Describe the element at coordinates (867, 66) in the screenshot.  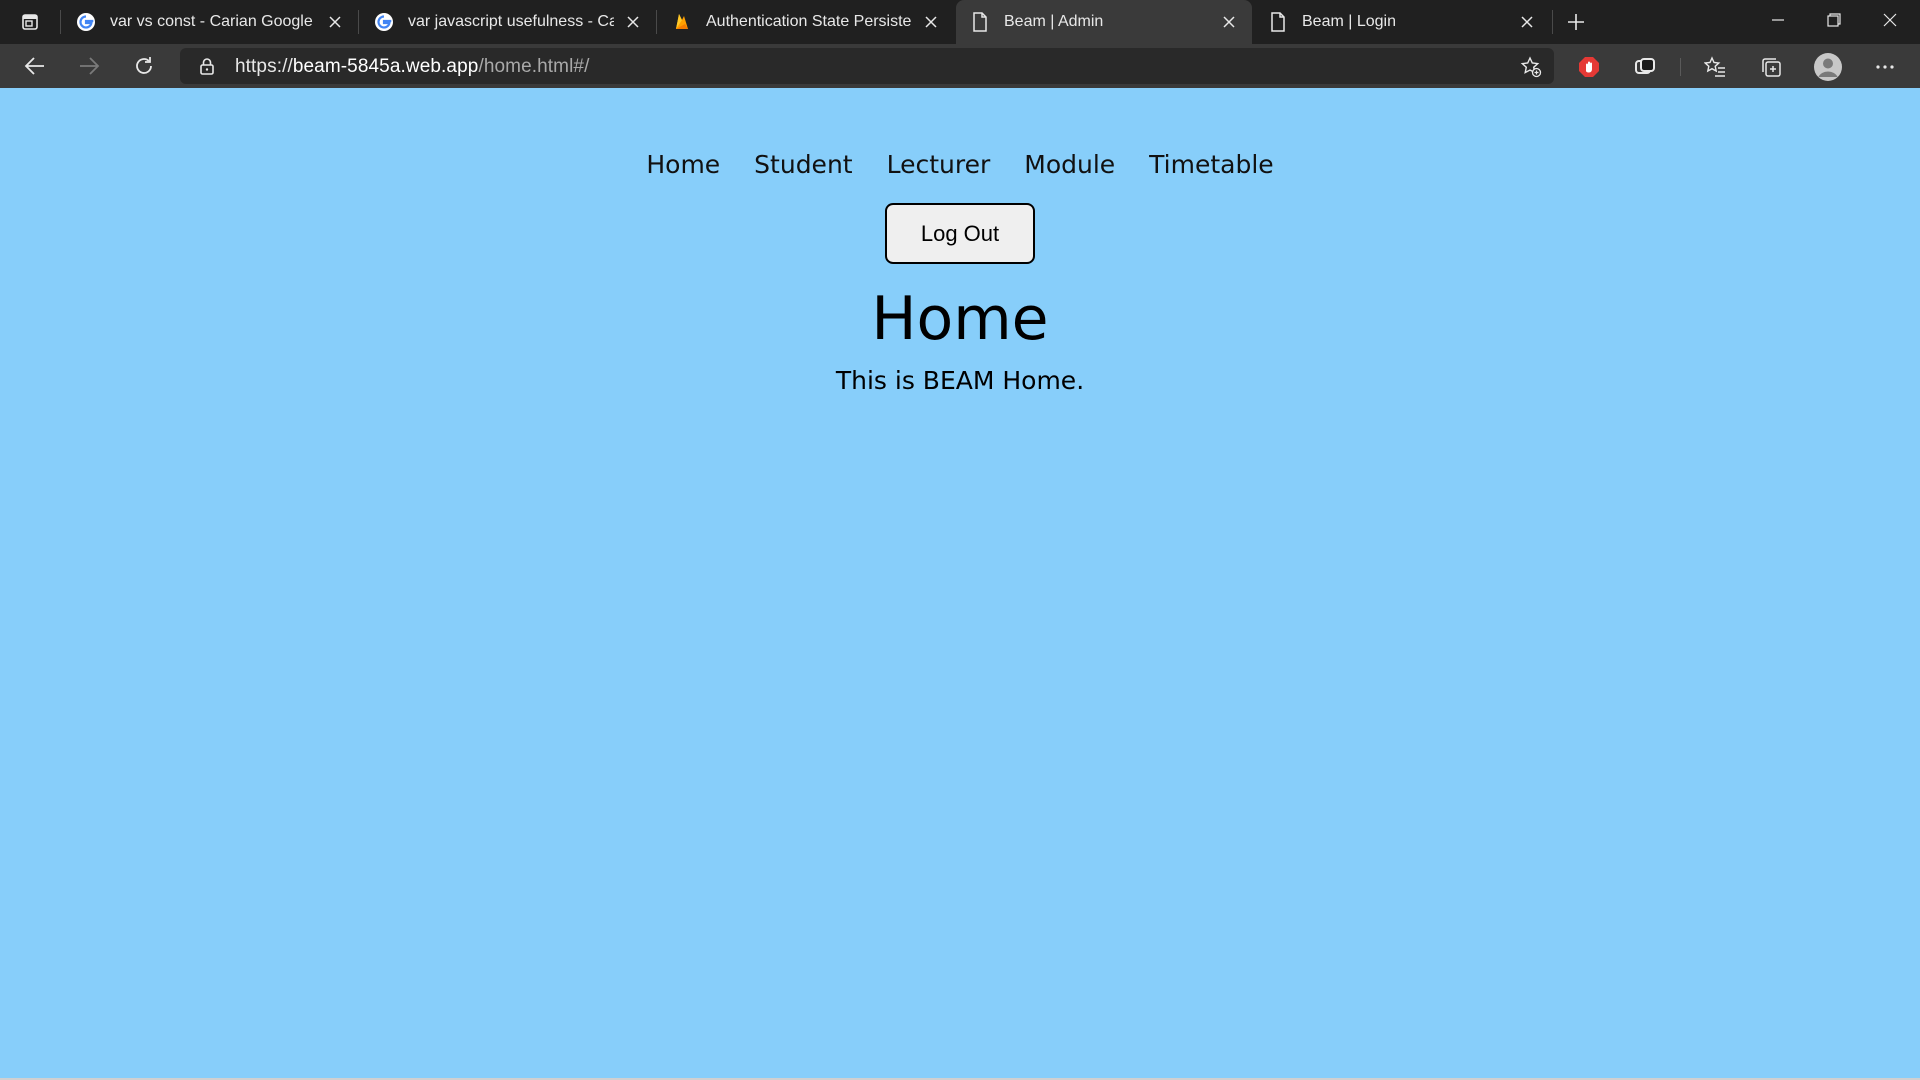
I see `address-bar: https://beam-5845a.web.app/home.html#/` at that location.